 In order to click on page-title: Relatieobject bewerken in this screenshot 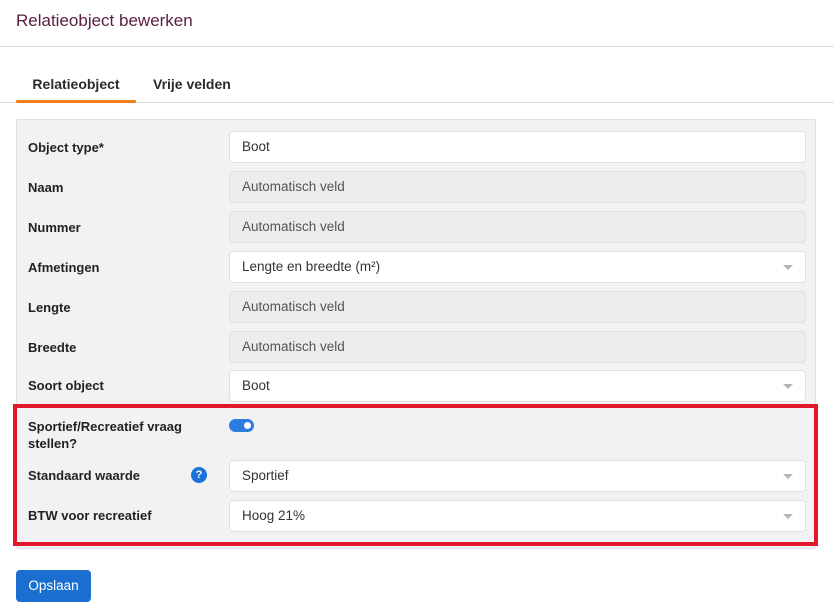, I will do `click(104, 20)`.